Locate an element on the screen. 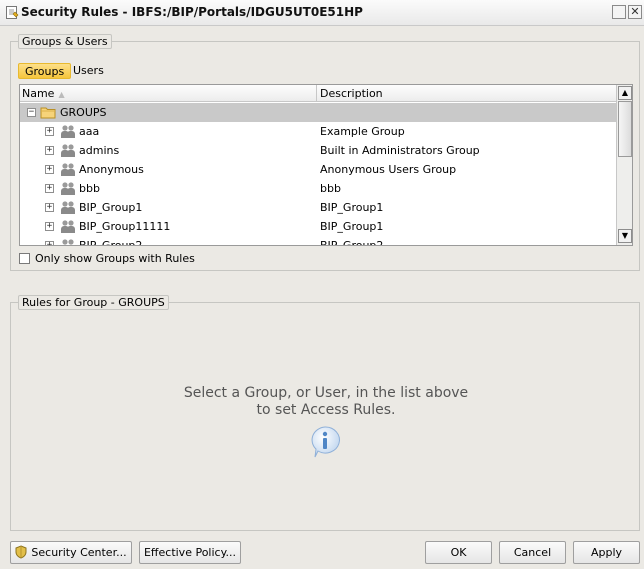 This screenshot has width=644, height=569. tree-root-label: GROUPS is located at coordinates (83, 112).